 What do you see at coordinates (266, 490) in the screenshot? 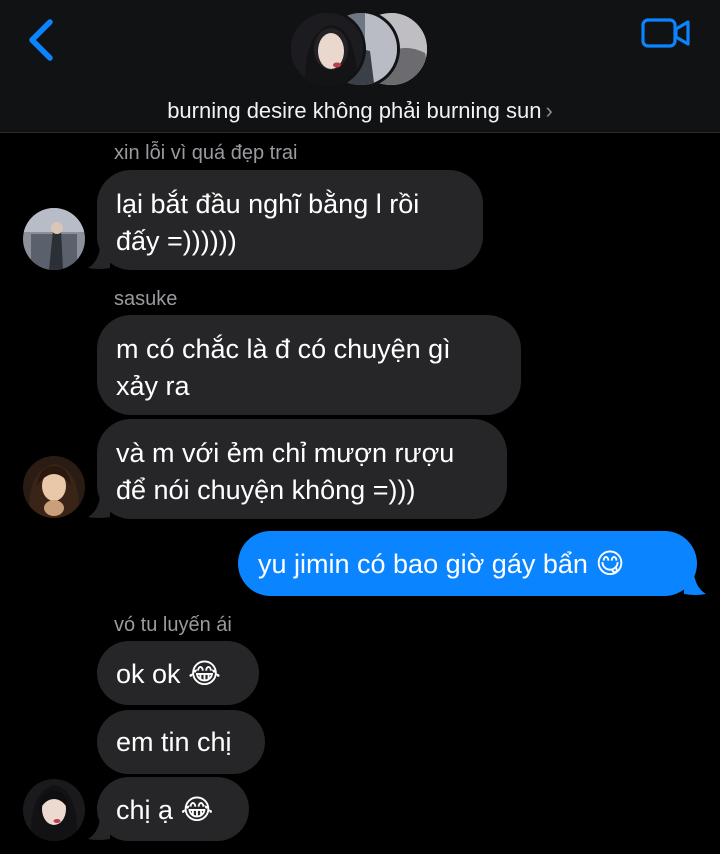
I see `message-line: để nói chuyện không =)))` at bounding box center [266, 490].